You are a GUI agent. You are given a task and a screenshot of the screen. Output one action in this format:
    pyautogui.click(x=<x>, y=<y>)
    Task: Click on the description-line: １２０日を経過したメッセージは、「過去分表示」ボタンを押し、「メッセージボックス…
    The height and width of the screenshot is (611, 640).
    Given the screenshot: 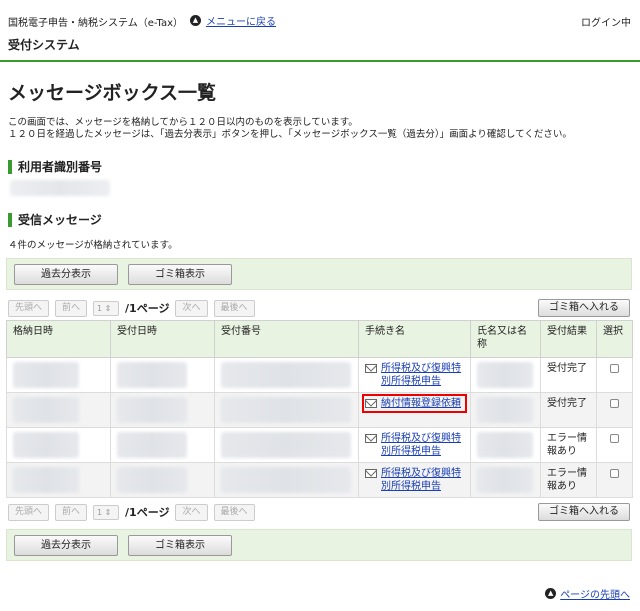 What is the action you would take?
    pyautogui.click(x=290, y=134)
    